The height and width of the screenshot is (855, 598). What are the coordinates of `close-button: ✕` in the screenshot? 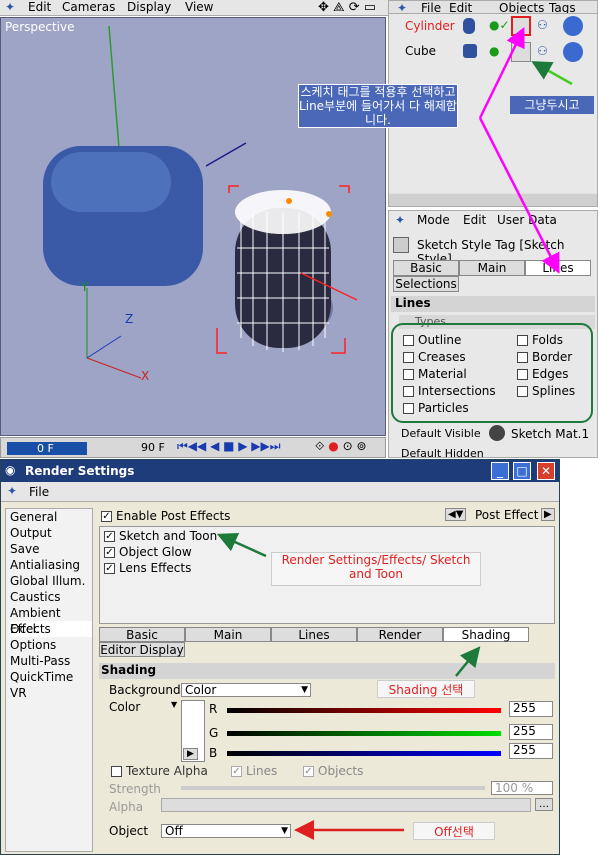 It's located at (546, 471).